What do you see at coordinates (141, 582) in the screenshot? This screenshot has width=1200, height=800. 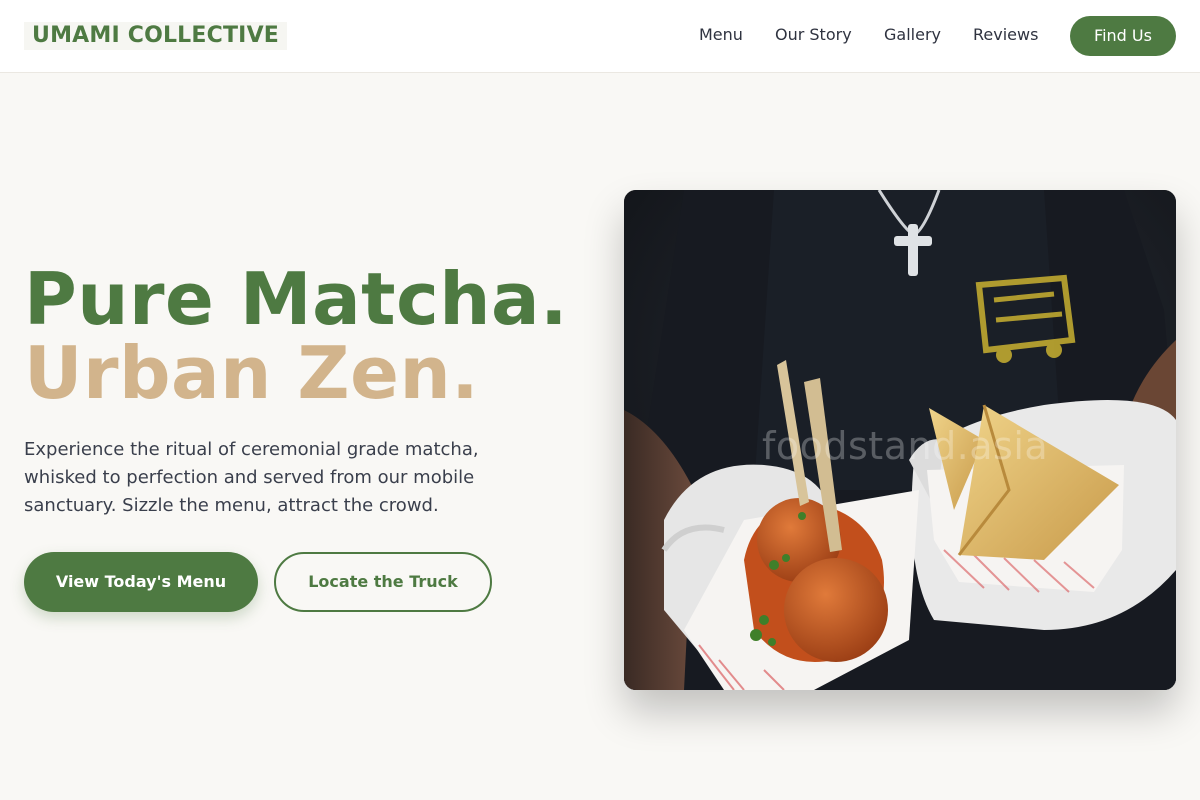 I see `view-menu-button: View Today's Menu` at bounding box center [141, 582].